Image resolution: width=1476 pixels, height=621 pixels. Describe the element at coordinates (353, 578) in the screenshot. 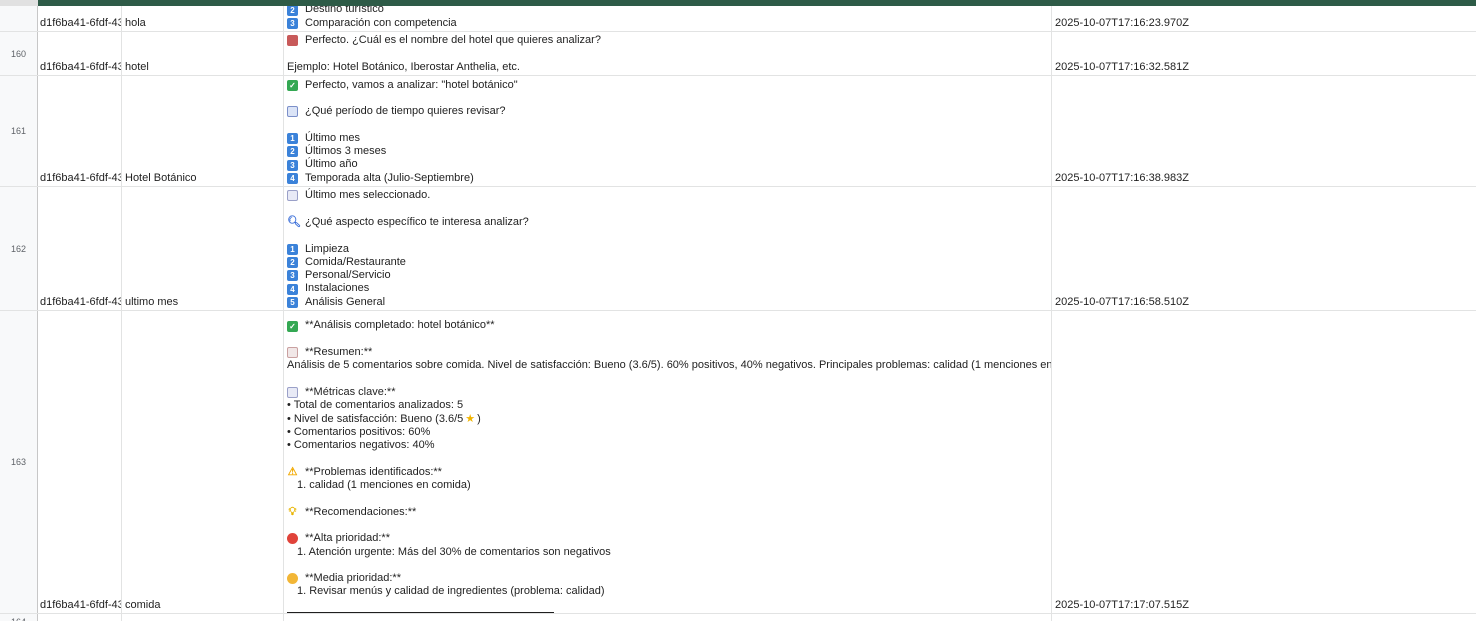

I see `output-line-text: **Media prioridad:**` at that location.